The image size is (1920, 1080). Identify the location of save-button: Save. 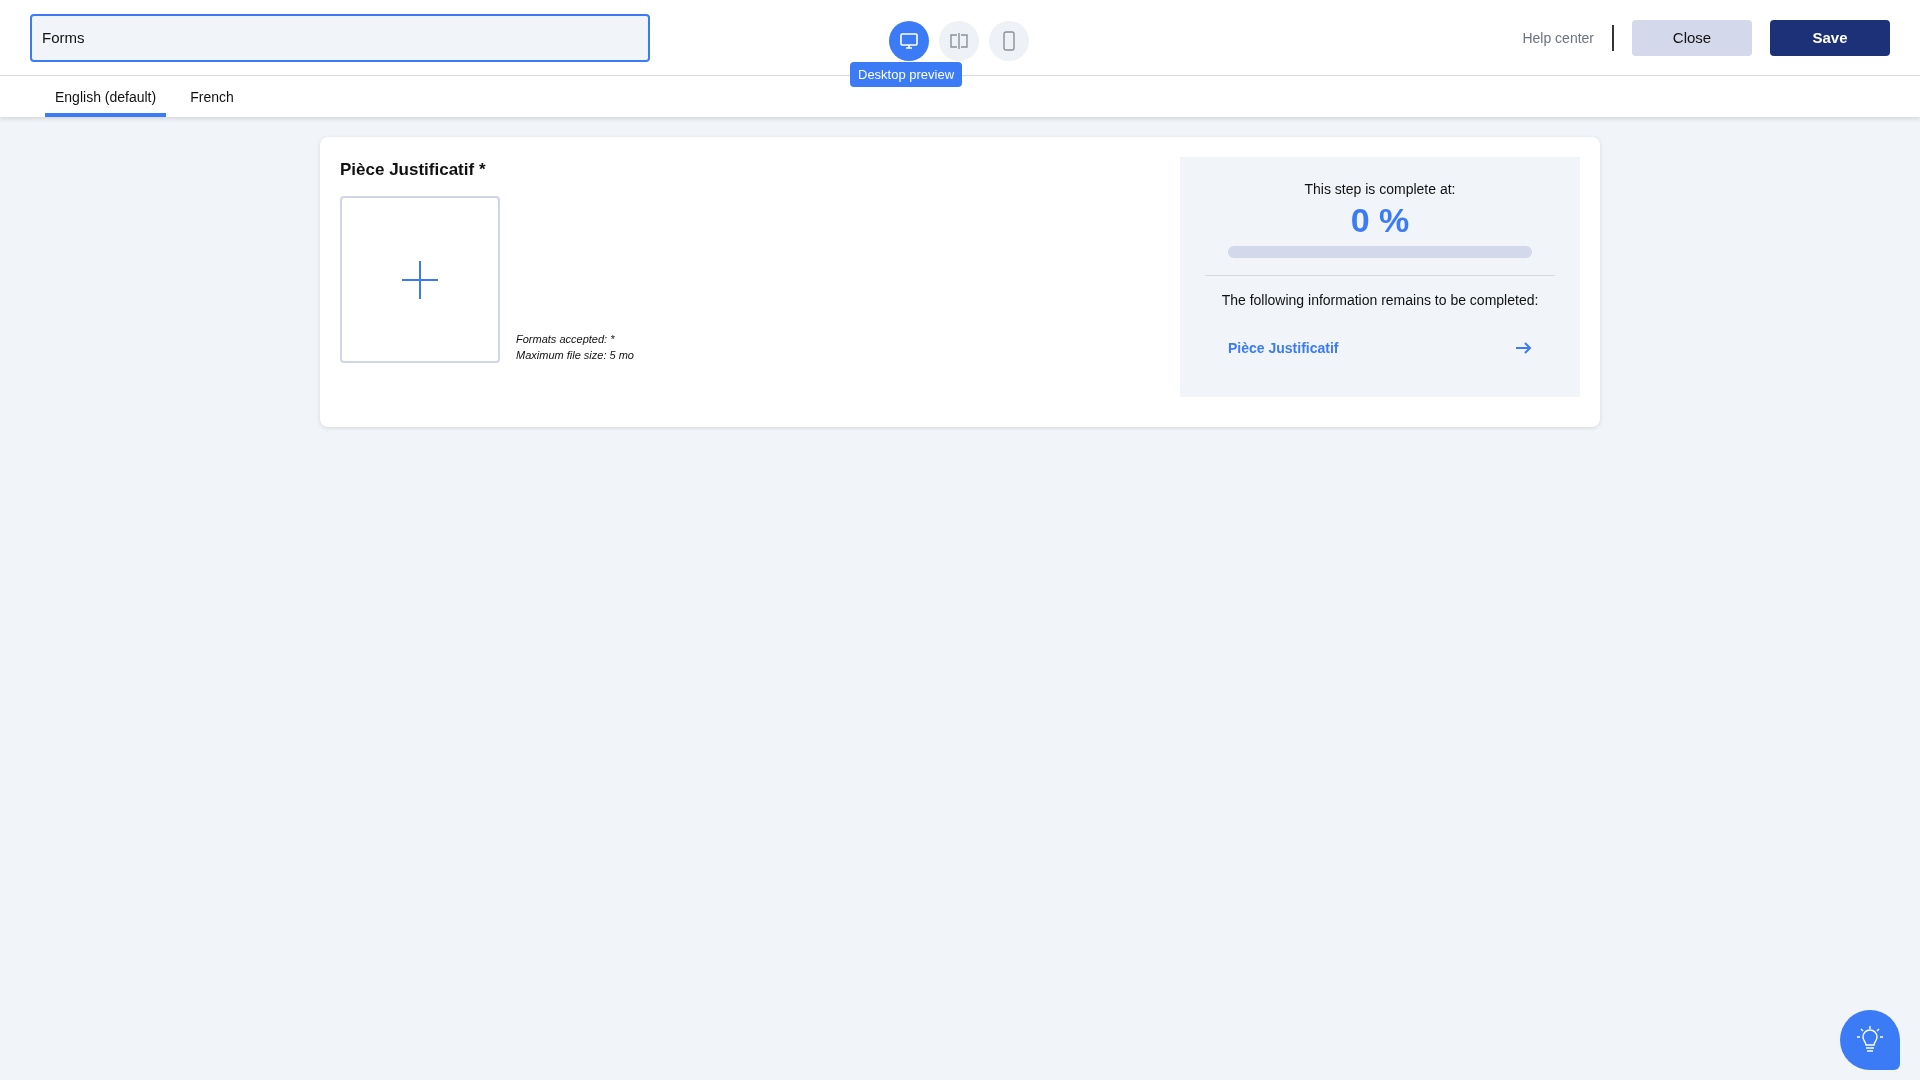
(1830, 37).